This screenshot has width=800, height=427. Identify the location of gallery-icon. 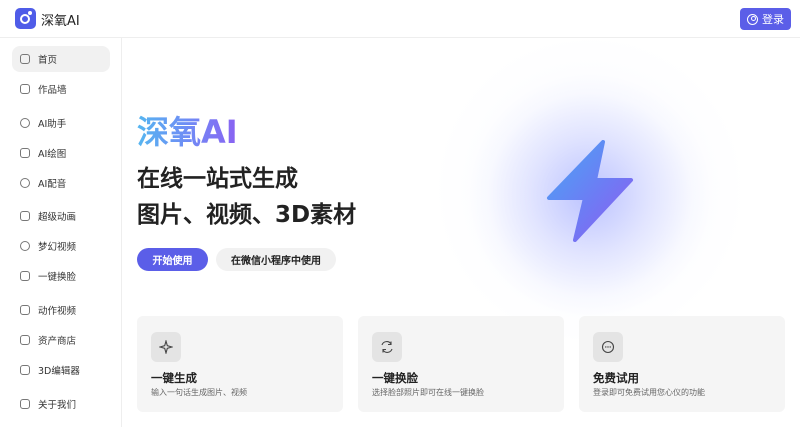
(25, 89).